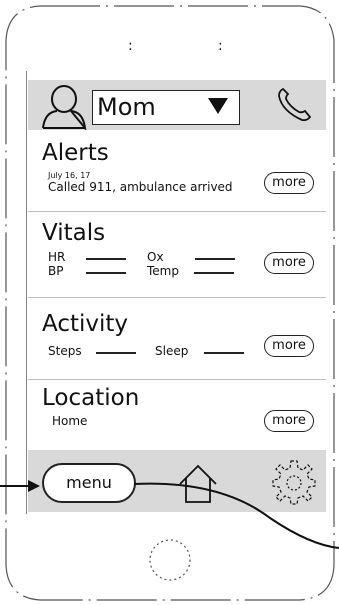 The width and height of the screenshot is (339, 605). I want to click on temp-label: Temp, so click(163, 271).